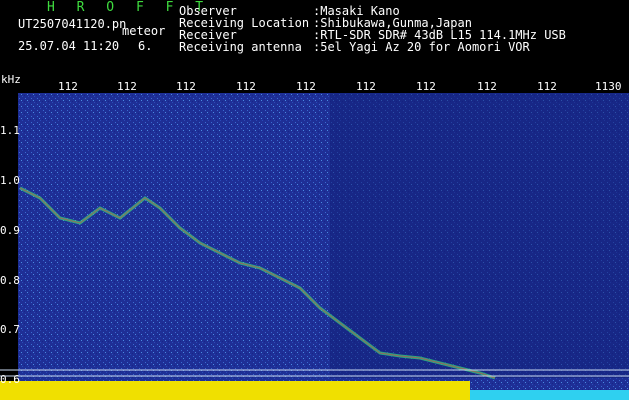  I want to click on info-label-antenna: Receiving antenna, so click(240, 47).